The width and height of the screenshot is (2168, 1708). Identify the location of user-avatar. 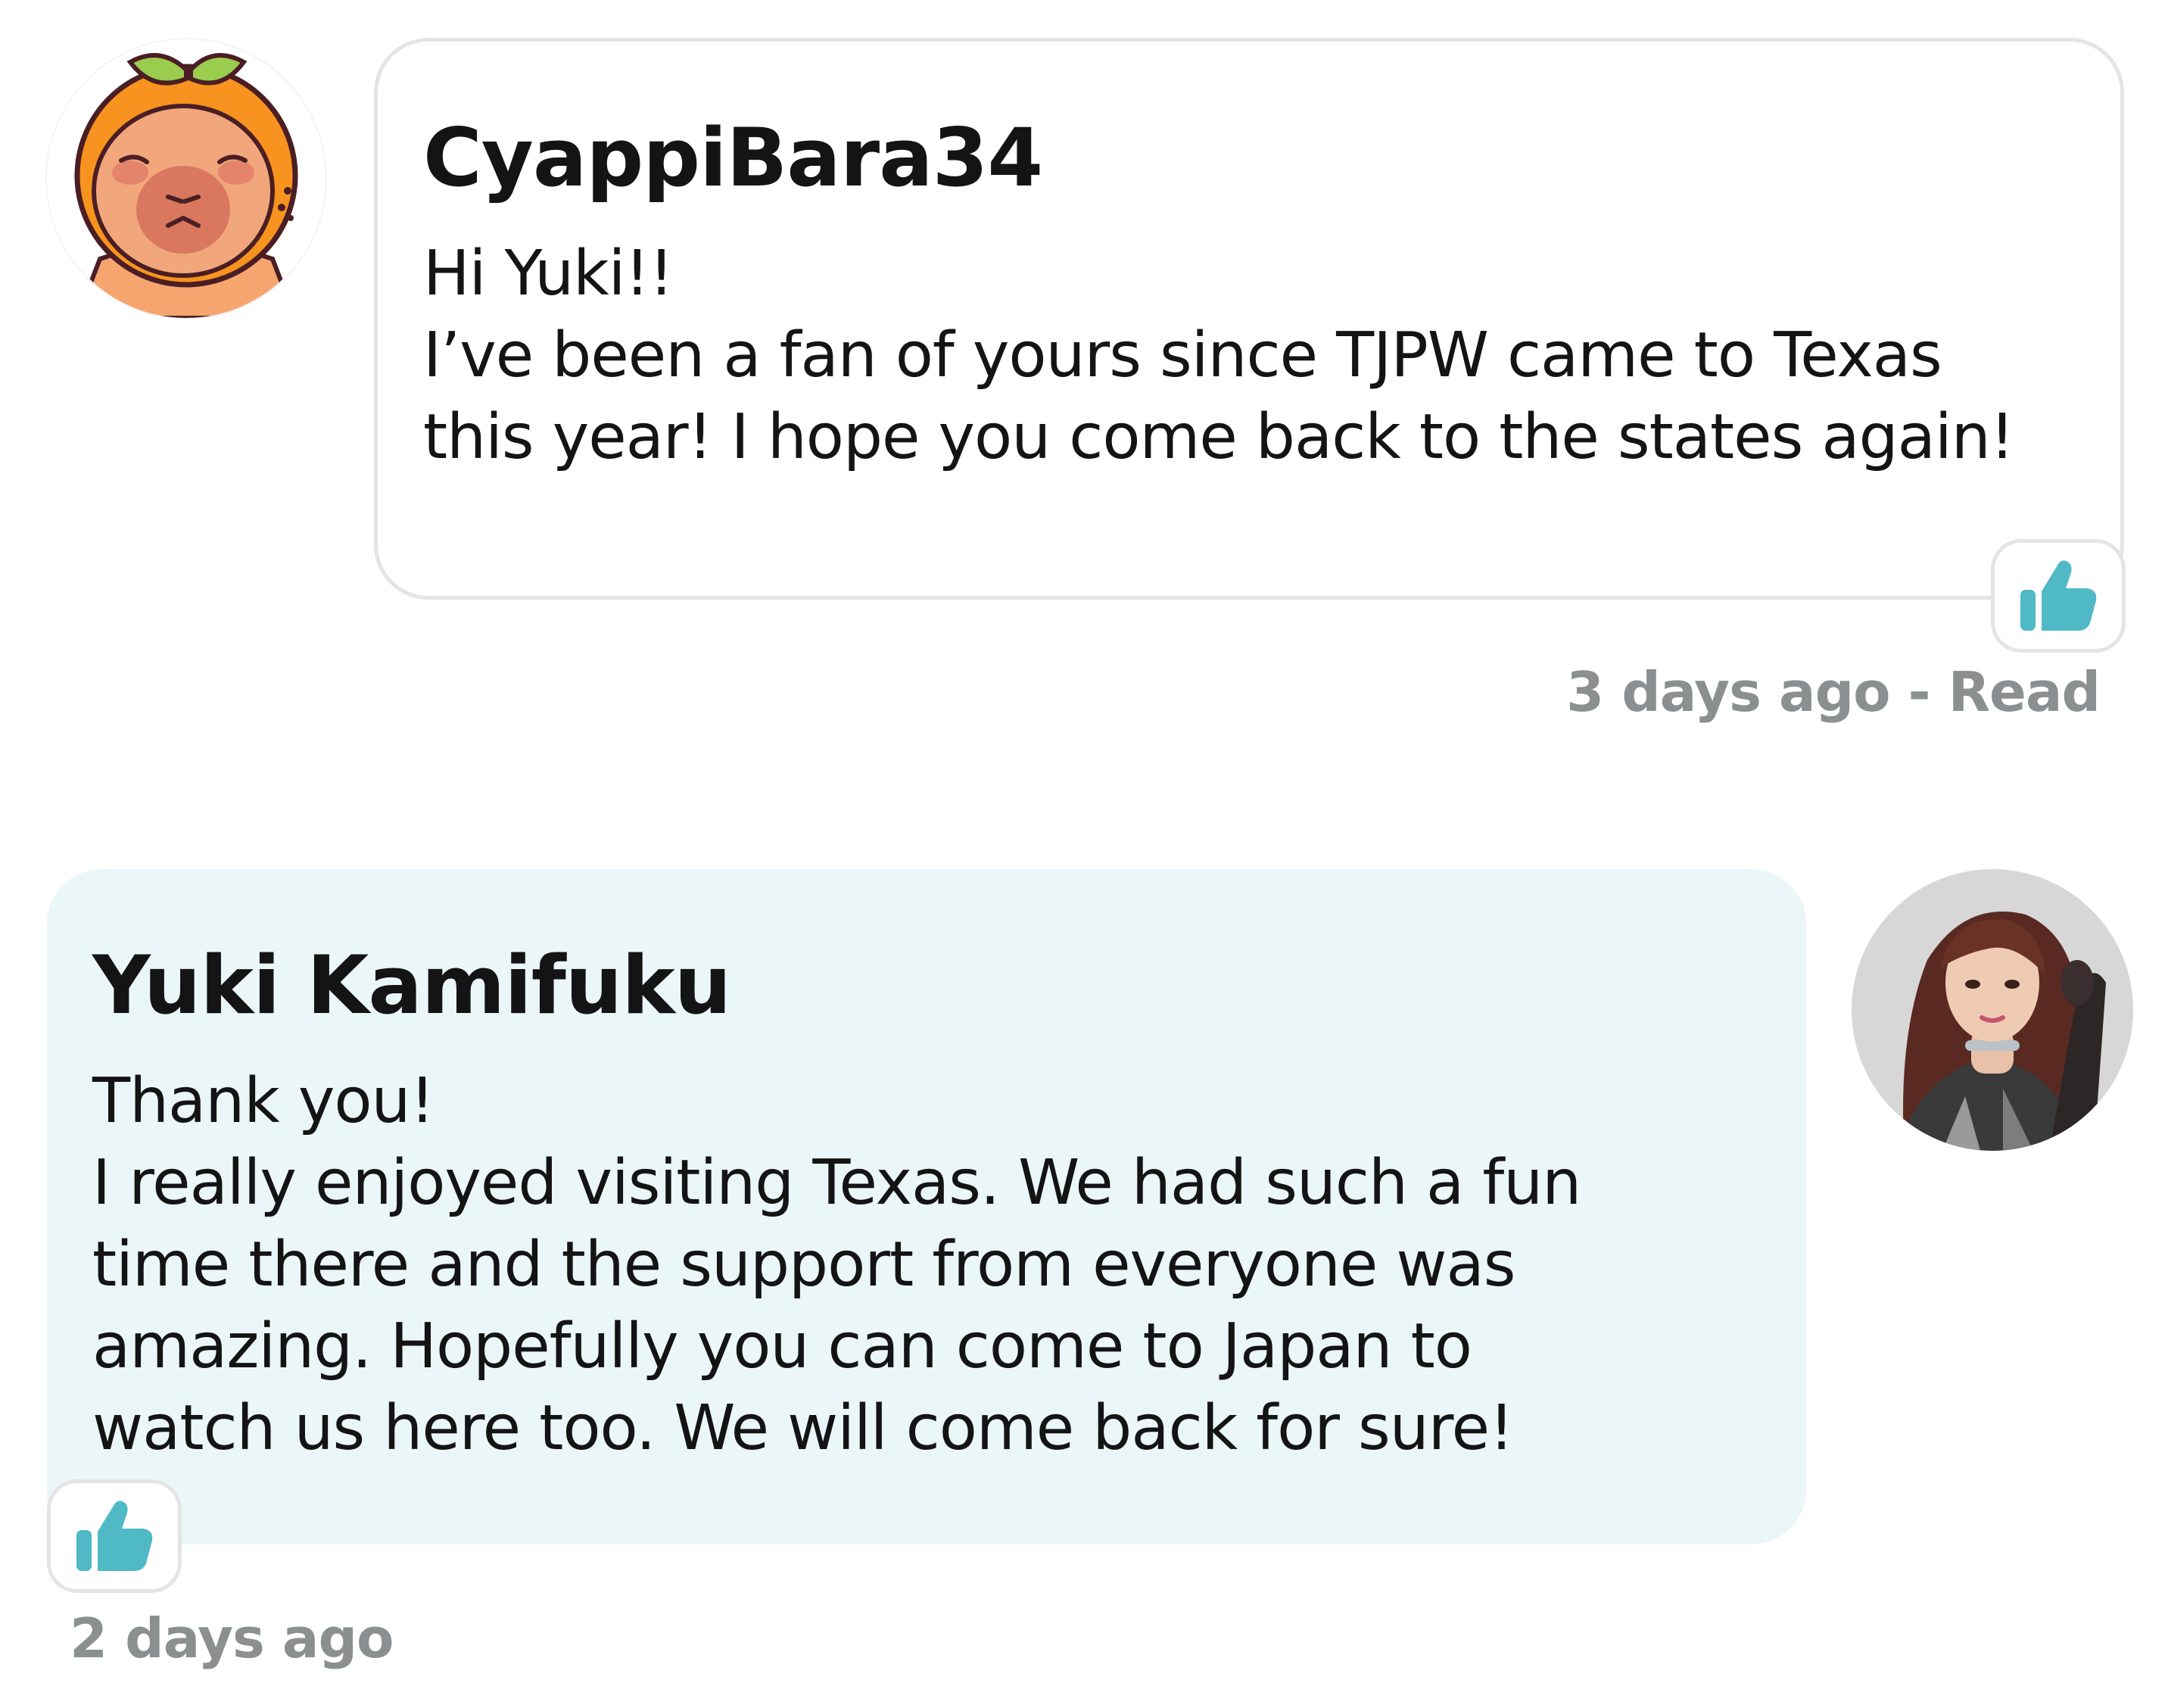
(186, 178).